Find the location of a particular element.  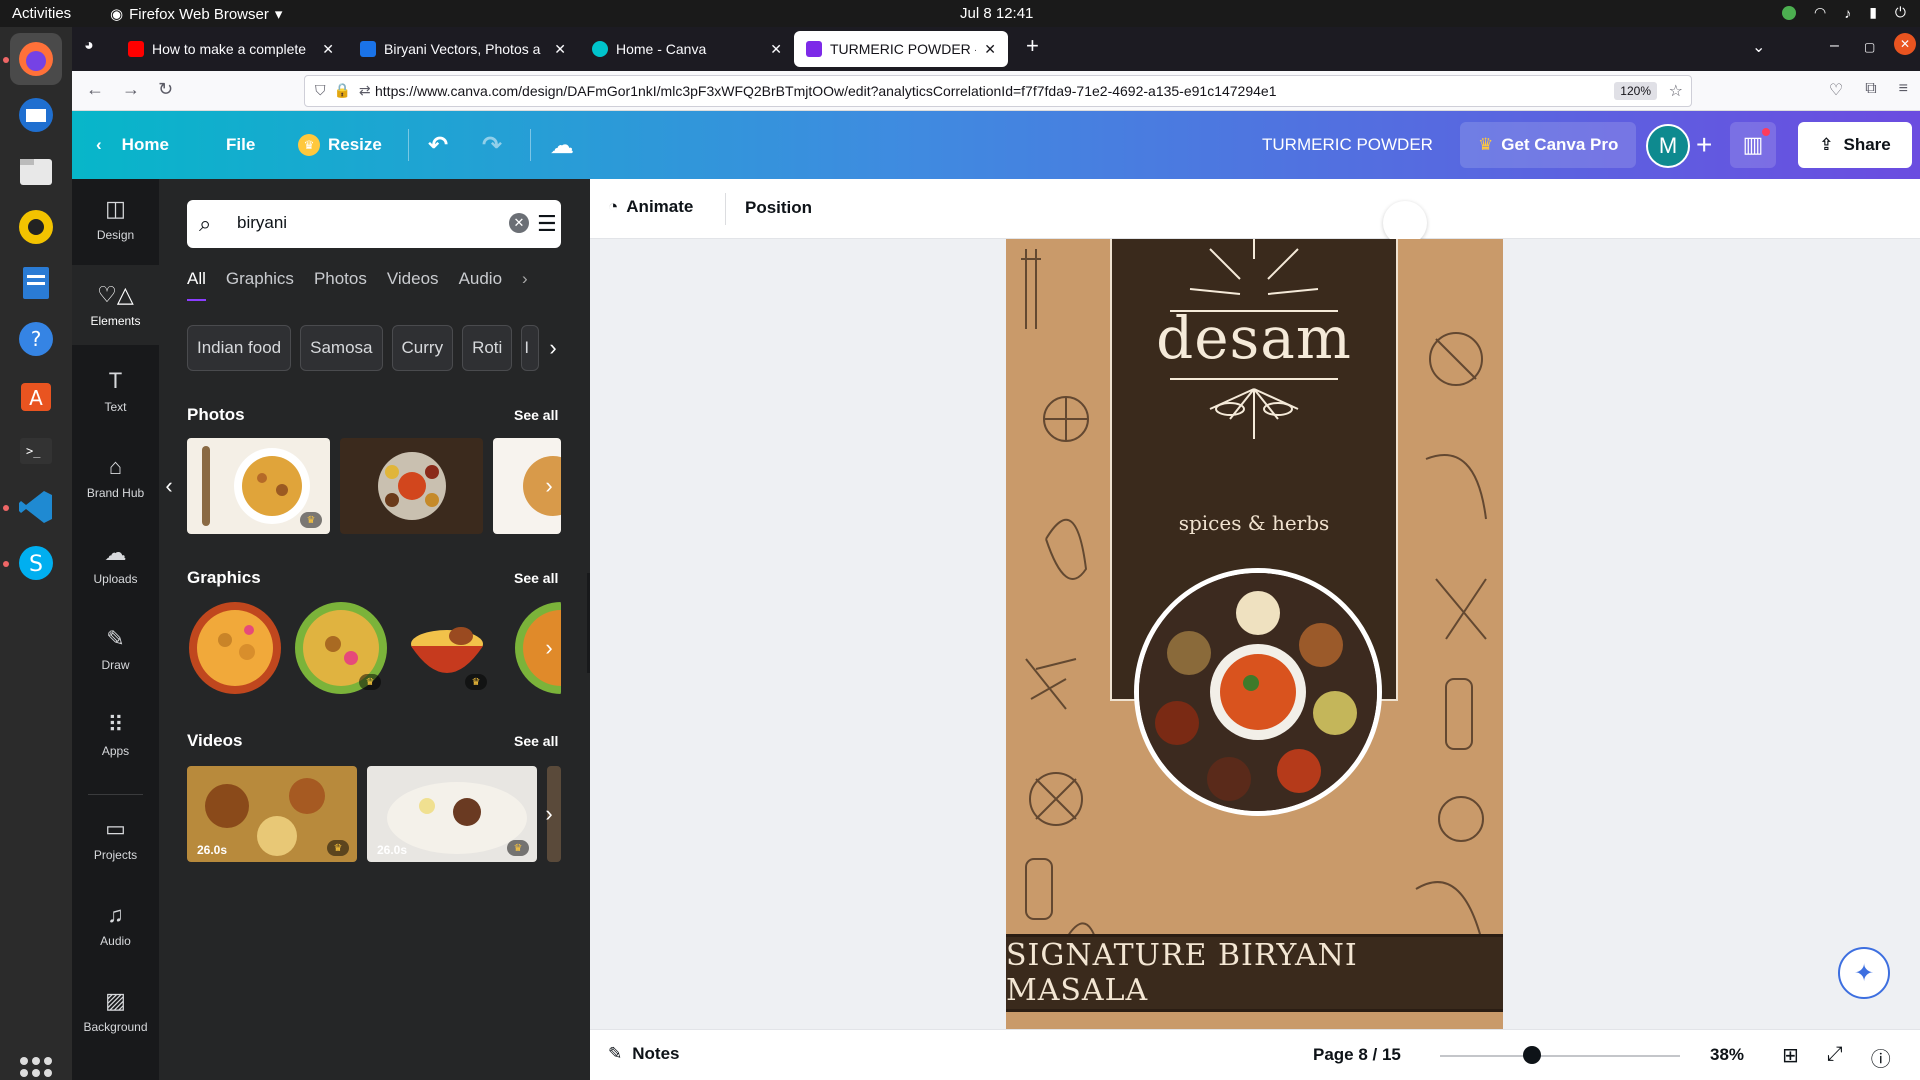

dock-files is located at coordinates (36, 171).